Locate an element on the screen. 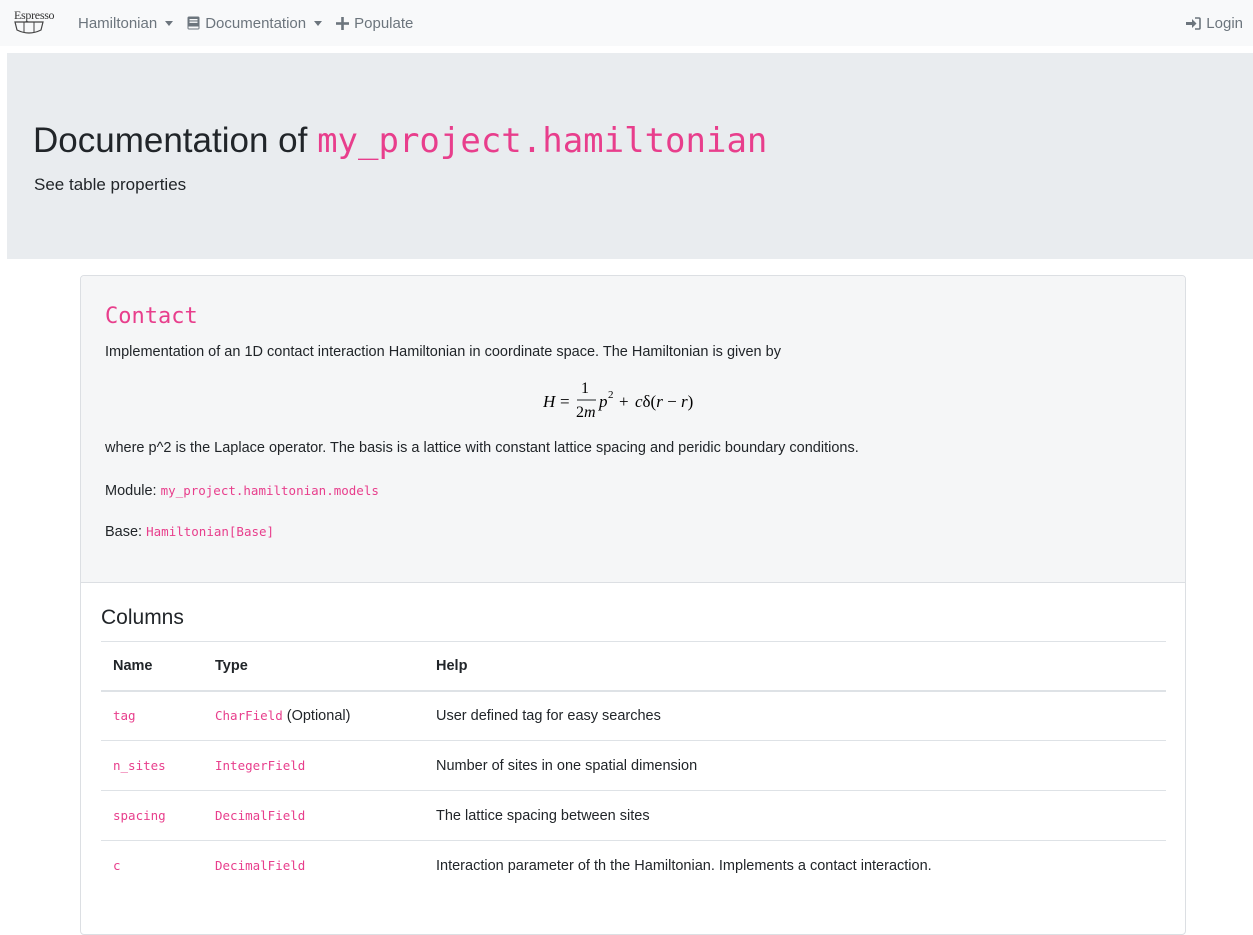 The width and height of the screenshot is (1253, 935). svg-text: 2m is located at coordinates (586, 412).